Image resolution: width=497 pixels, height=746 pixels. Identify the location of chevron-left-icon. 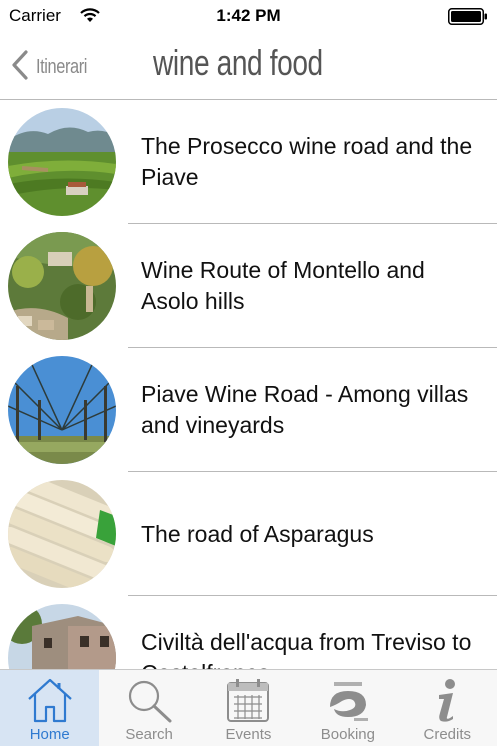
(20, 67).